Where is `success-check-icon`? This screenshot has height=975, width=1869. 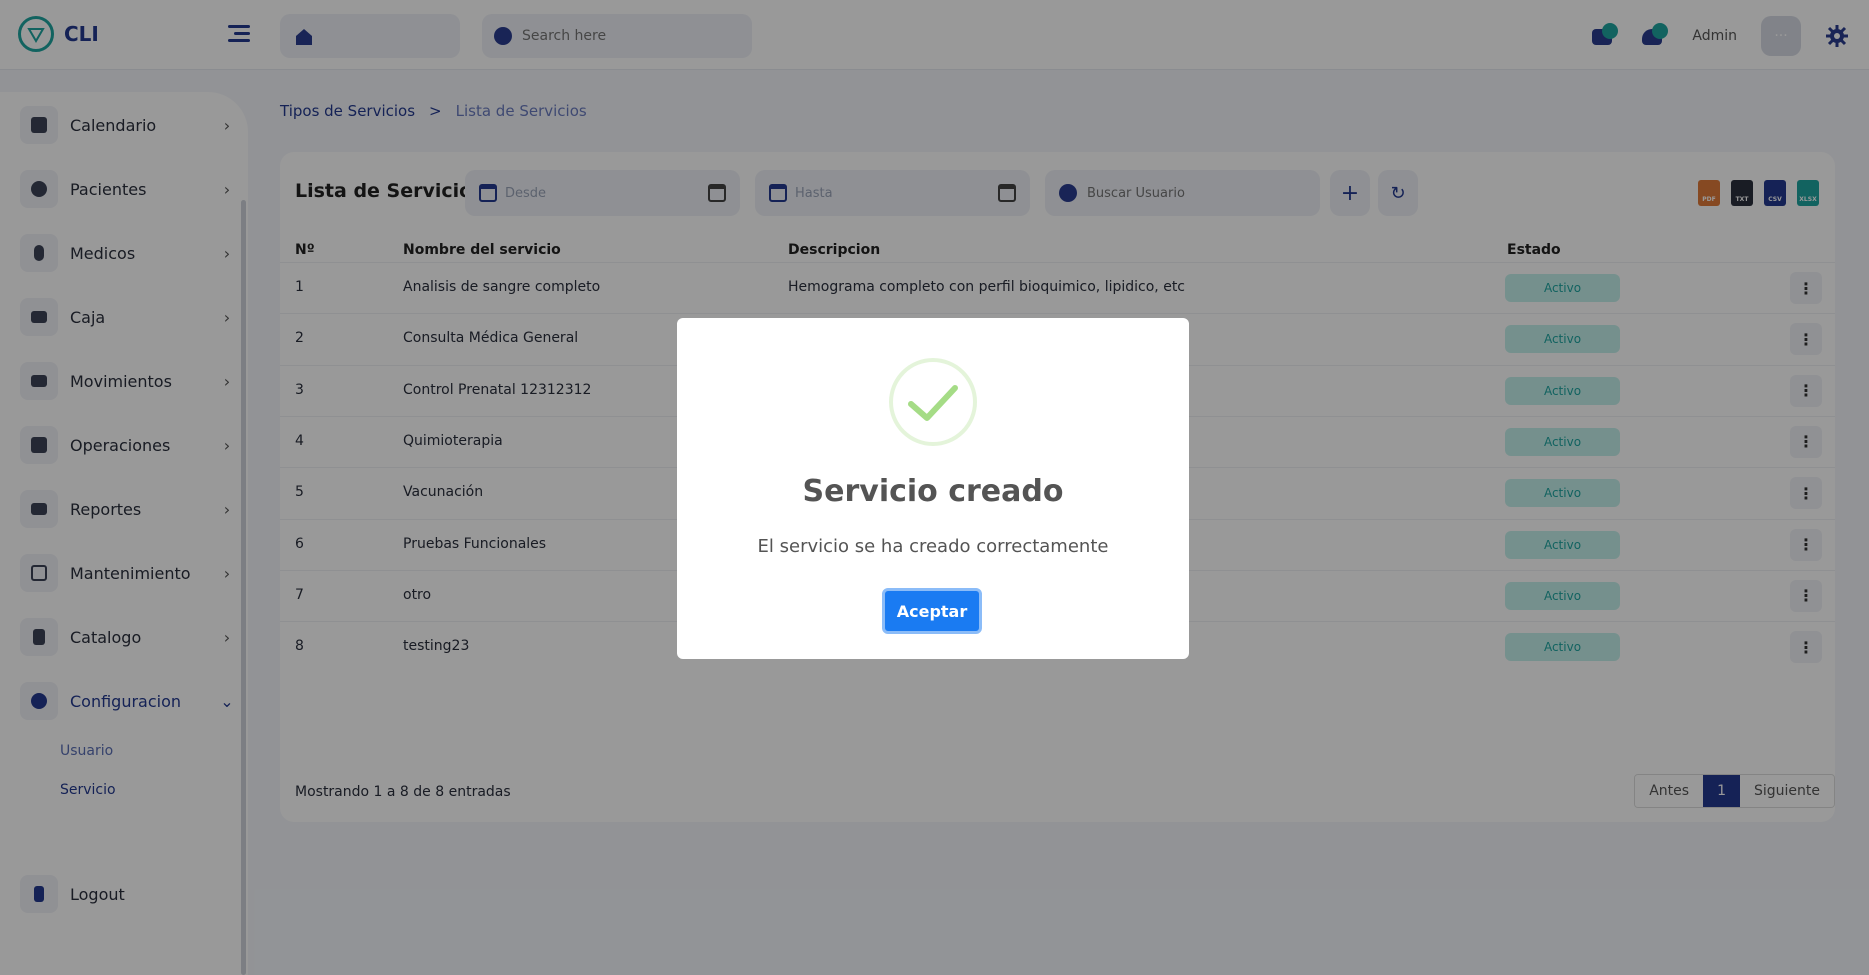
success-check-icon is located at coordinates (933, 402).